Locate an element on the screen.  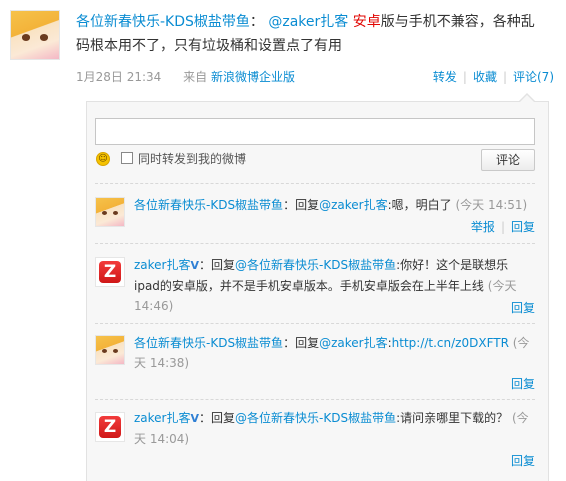
forward-button: 转发 is located at coordinates (445, 77).